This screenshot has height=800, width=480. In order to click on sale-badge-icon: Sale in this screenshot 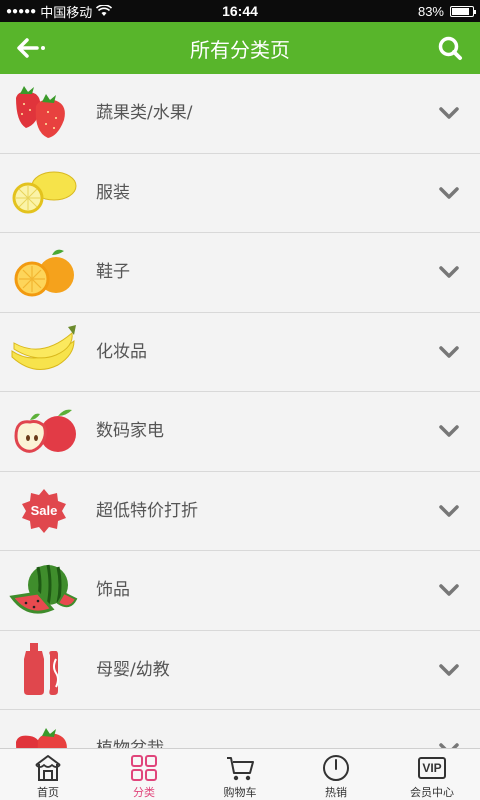, I will do `click(44, 511)`.